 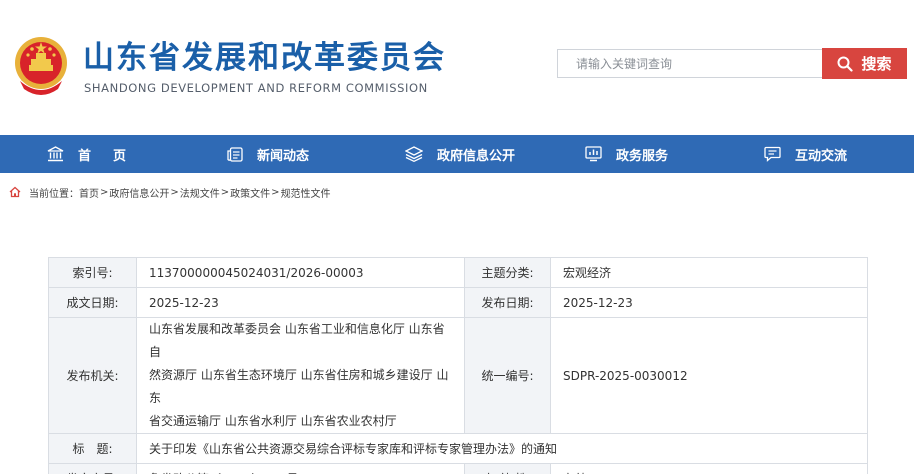 I want to click on nav-item-interaction: 互动交流, so click(x=805, y=154).